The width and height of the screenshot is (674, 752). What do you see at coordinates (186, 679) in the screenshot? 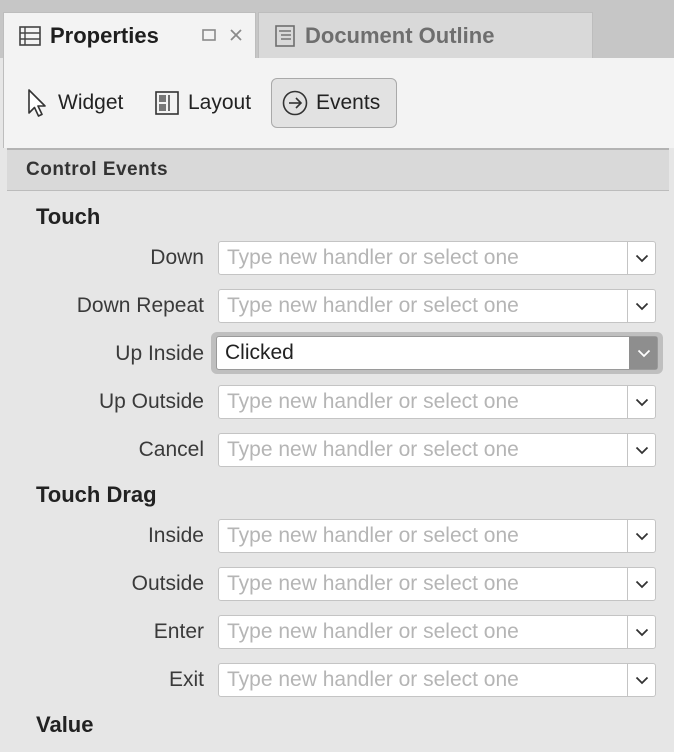
I see `row-label-drag-exit: Exit` at bounding box center [186, 679].